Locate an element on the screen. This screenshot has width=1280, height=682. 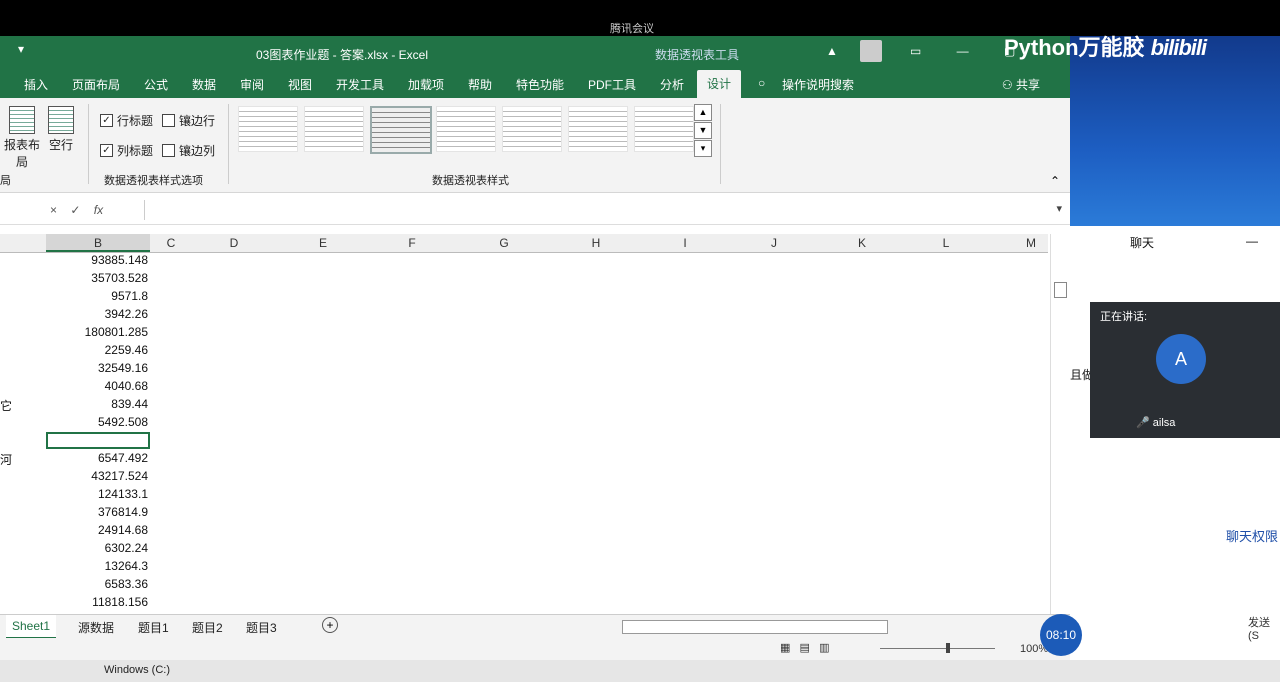
tab-design: 设计 is located at coordinates (719, 84).